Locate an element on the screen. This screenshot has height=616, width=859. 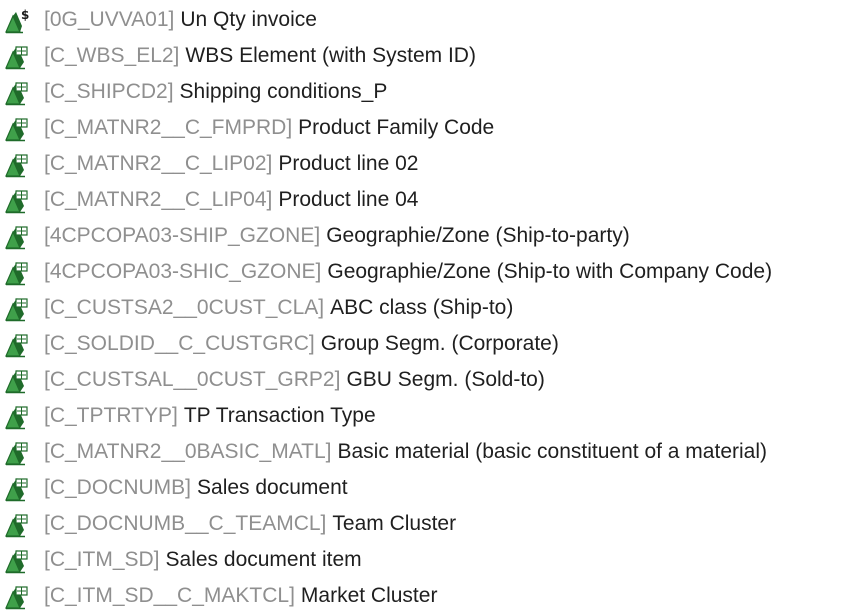
description: Product line 04 is located at coordinates (348, 199).